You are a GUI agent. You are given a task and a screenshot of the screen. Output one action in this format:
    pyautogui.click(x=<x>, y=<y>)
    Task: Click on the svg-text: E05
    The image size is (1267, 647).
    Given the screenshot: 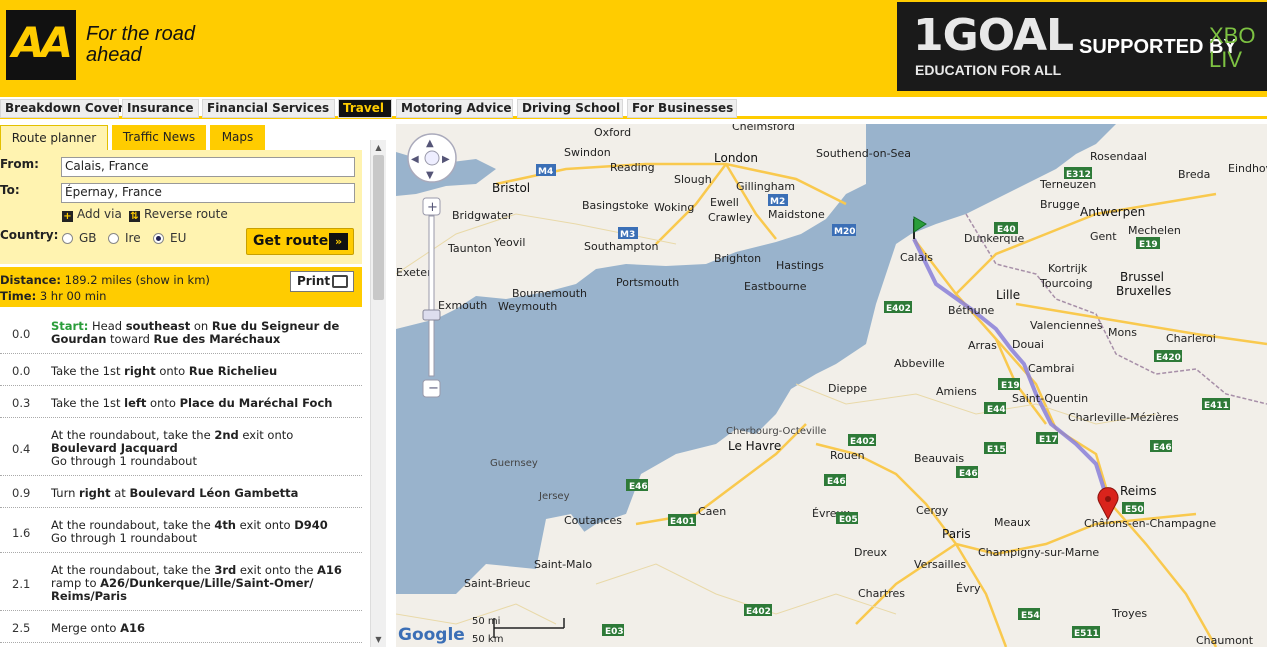 What is the action you would take?
    pyautogui.click(x=848, y=520)
    